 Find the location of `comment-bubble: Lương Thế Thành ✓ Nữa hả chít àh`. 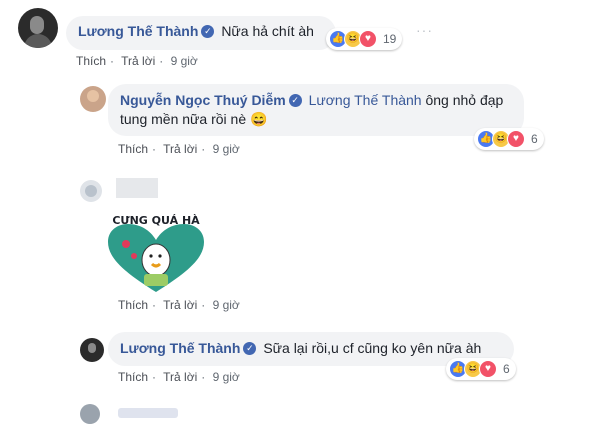

comment-bubble: Lương Thế Thành ✓ Nữa hả chít àh is located at coordinates (201, 33).